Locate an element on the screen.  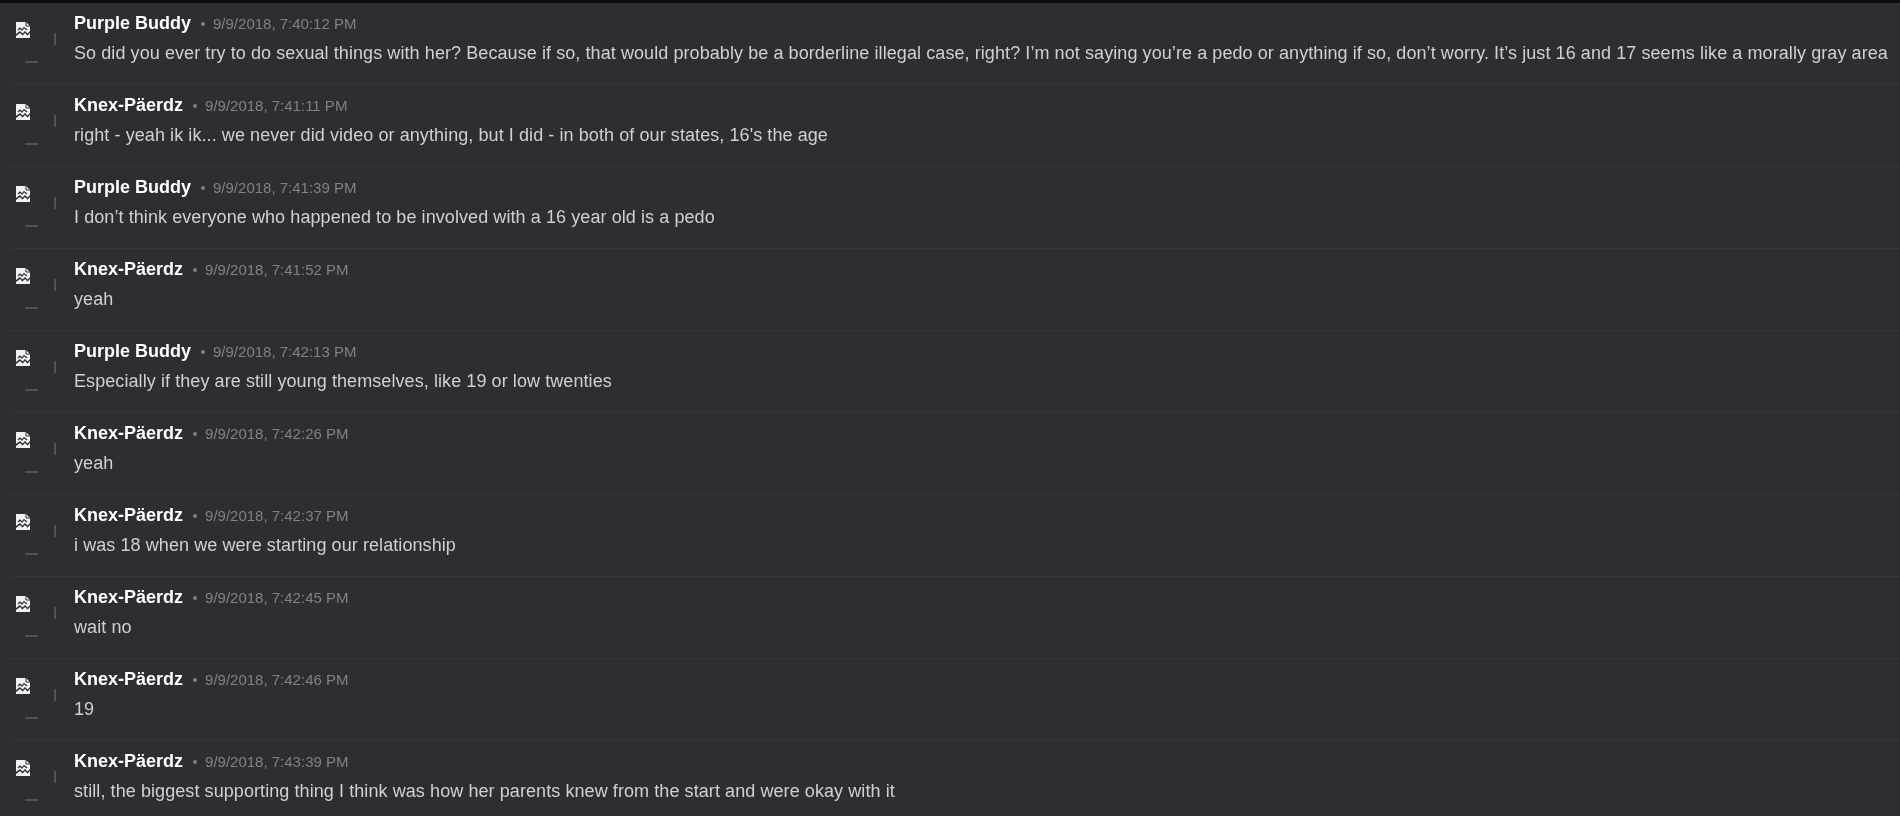
message-timestamp: 9/9/2018, 7:42:46 PM is located at coordinates (277, 680).